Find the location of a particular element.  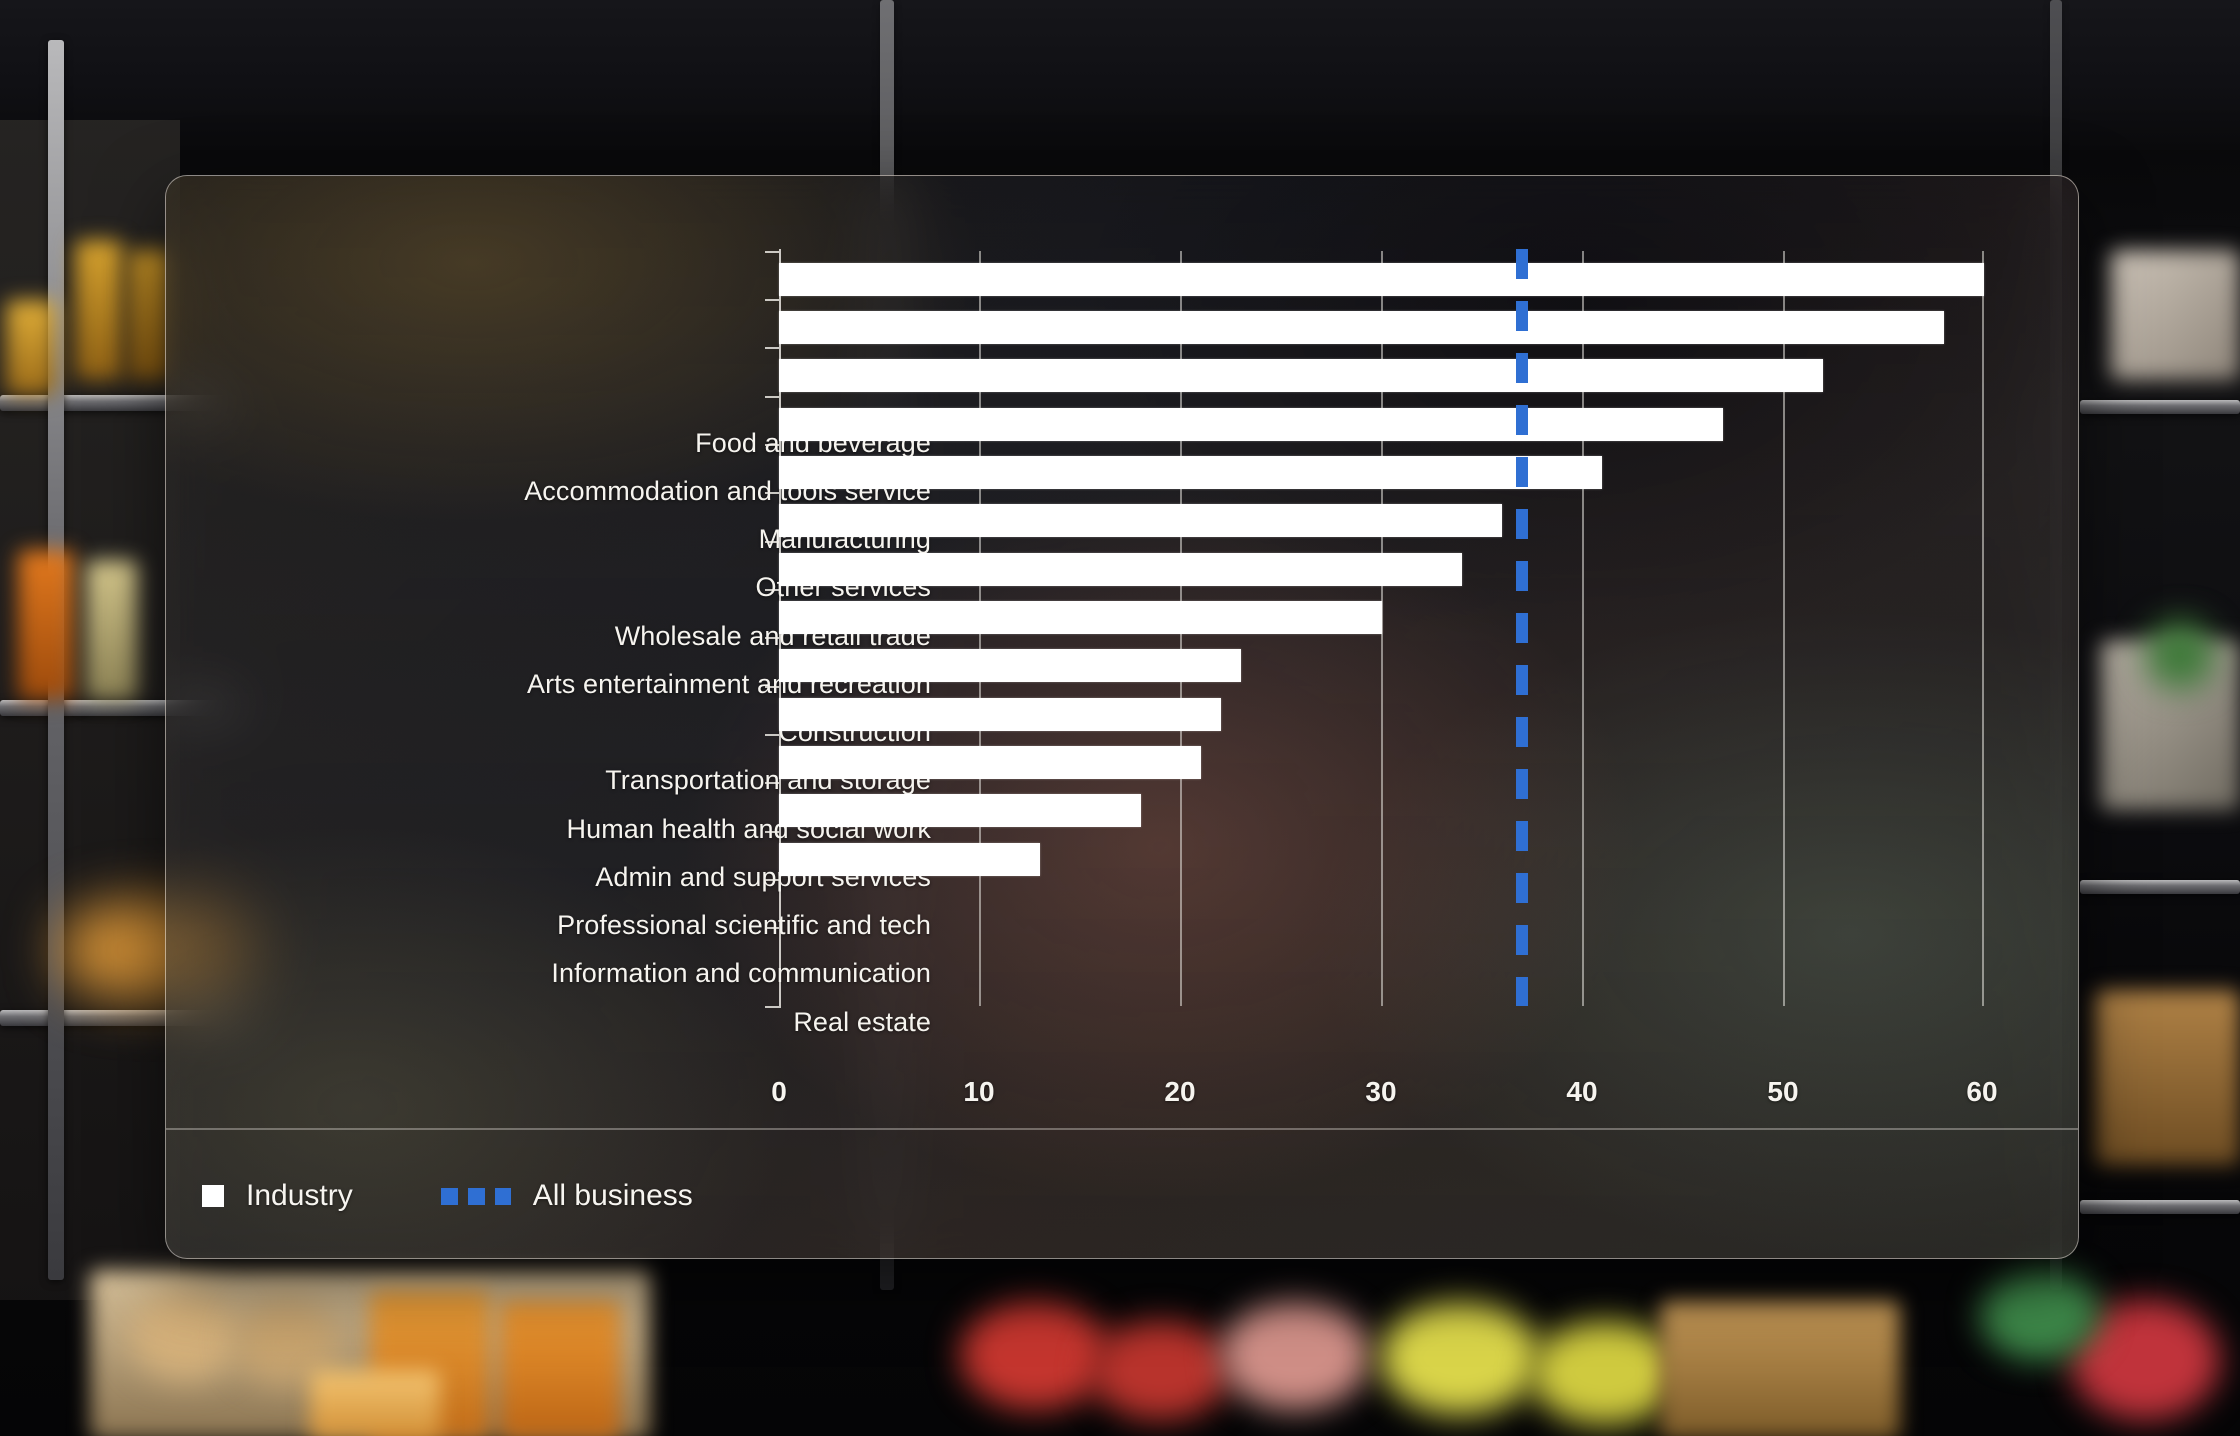

bar-manufacturing is located at coordinates (1301, 375).